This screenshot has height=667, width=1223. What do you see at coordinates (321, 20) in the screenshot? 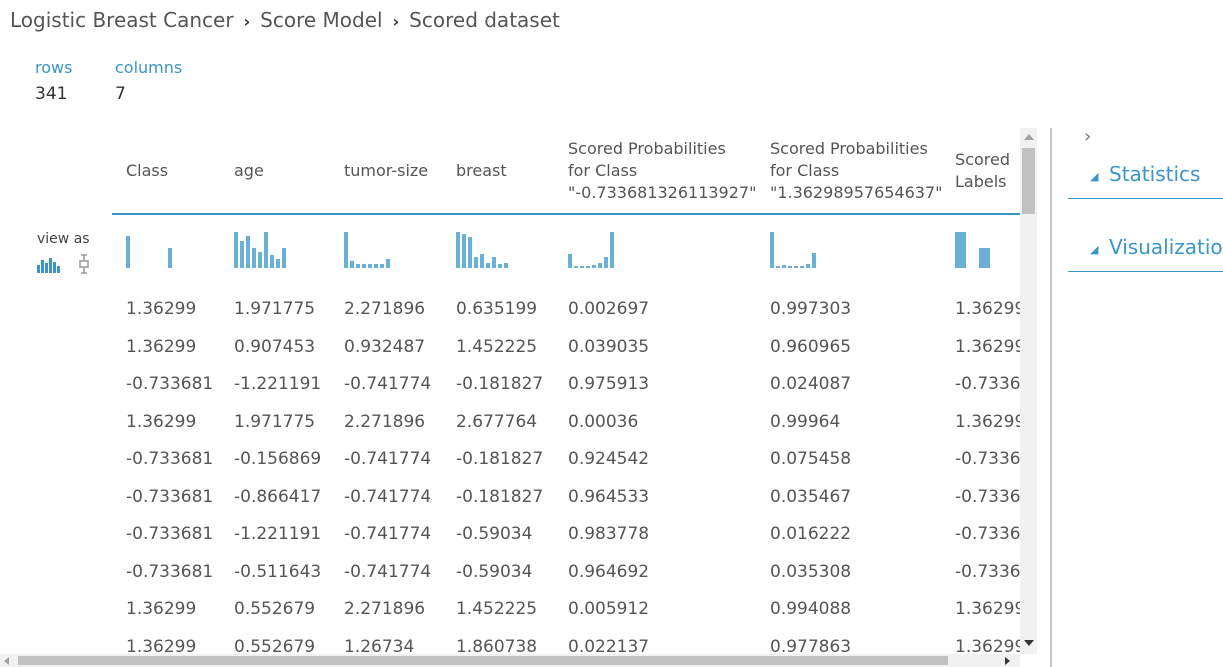
I see `breadcrumb-item-module: Score Model` at bounding box center [321, 20].